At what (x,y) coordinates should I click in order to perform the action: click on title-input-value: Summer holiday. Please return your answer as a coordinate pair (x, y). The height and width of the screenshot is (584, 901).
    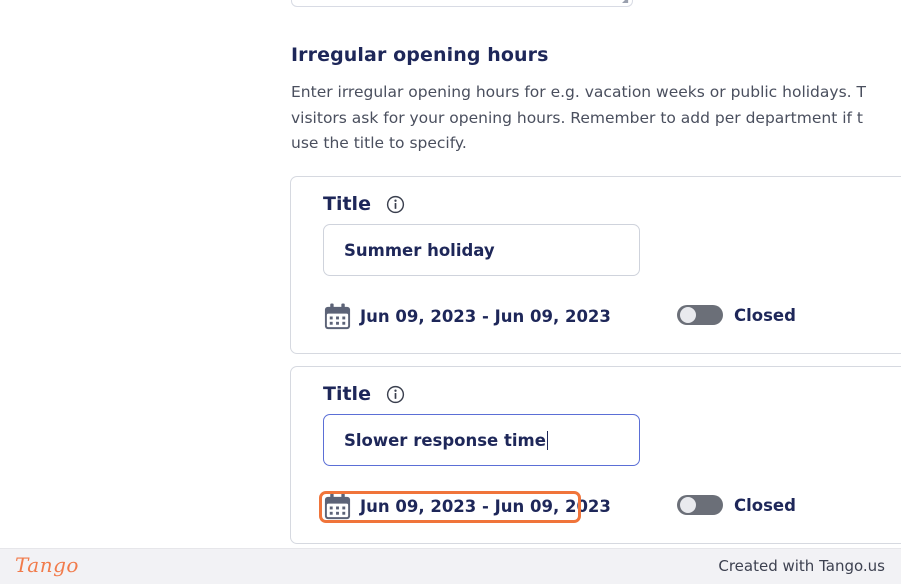
    Looking at the image, I should click on (419, 250).